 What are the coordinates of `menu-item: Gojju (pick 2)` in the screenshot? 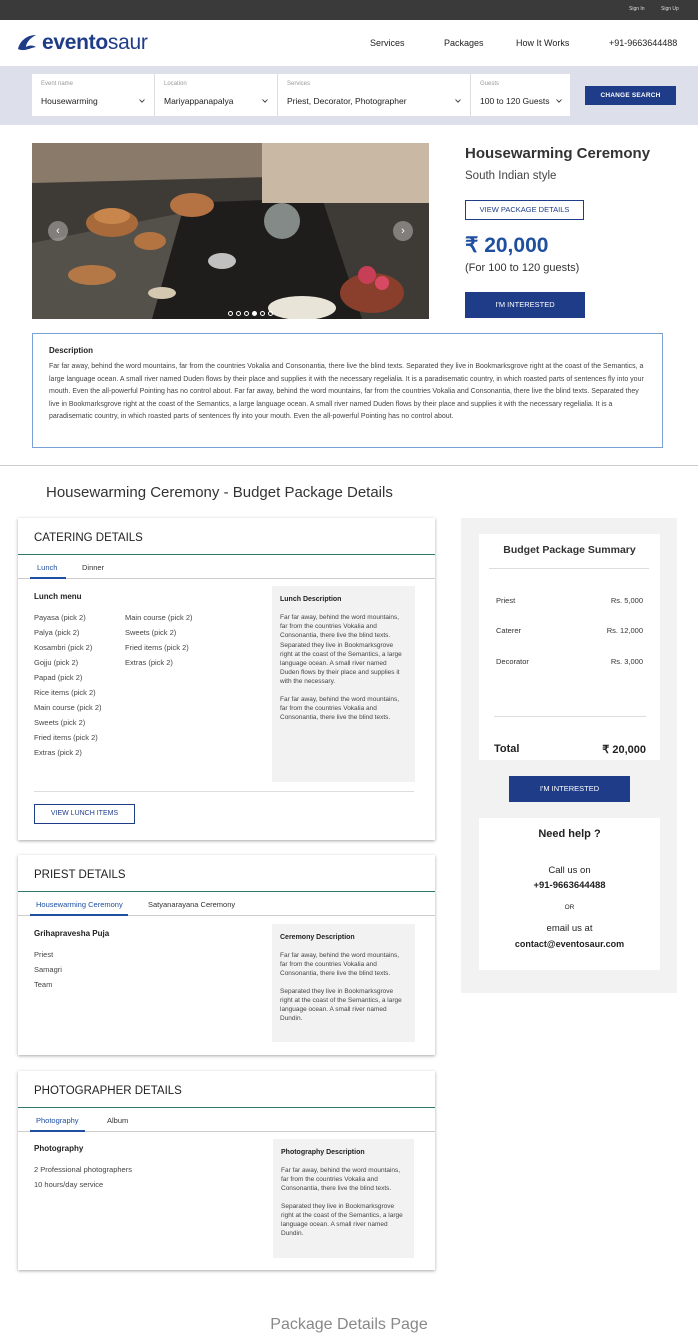 It's located at (56, 662).